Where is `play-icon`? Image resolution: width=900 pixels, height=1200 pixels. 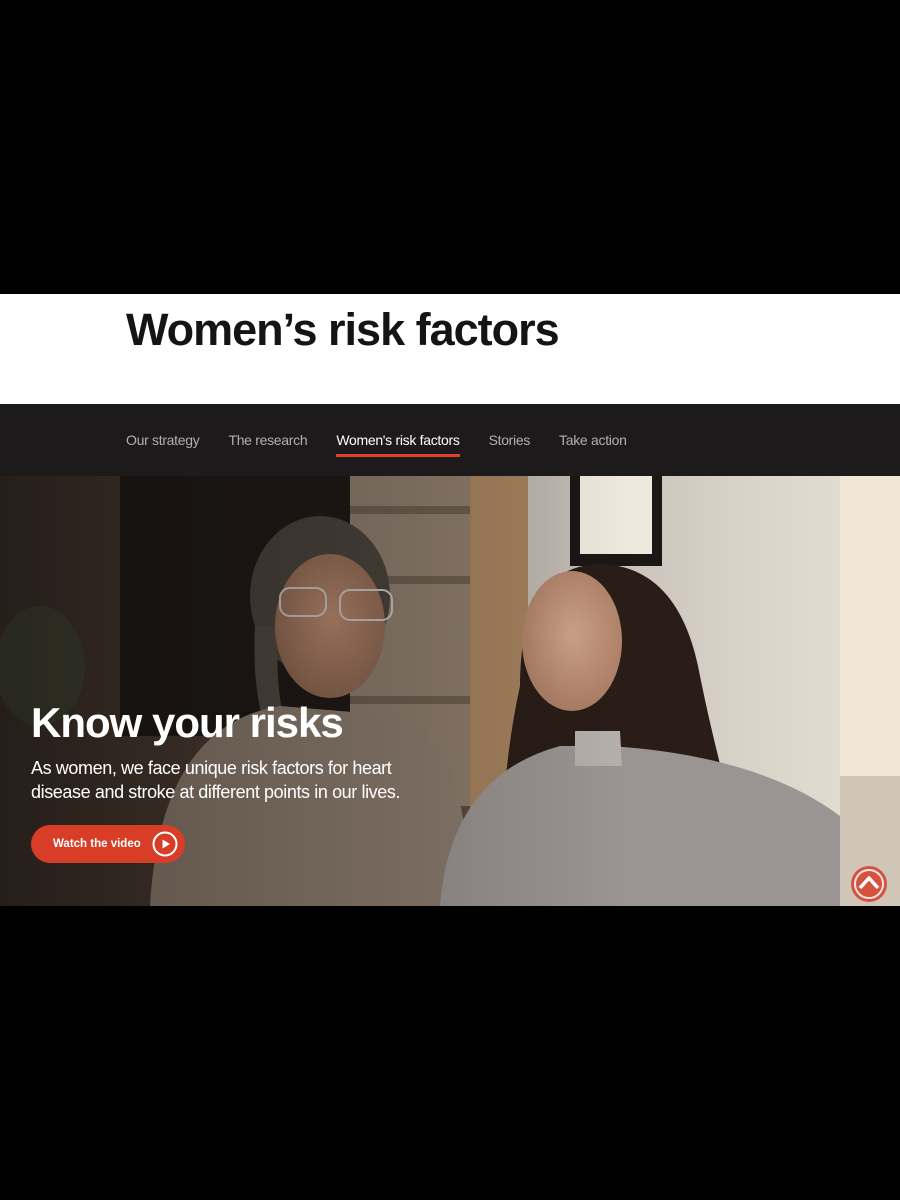
play-icon is located at coordinates (165, 844).